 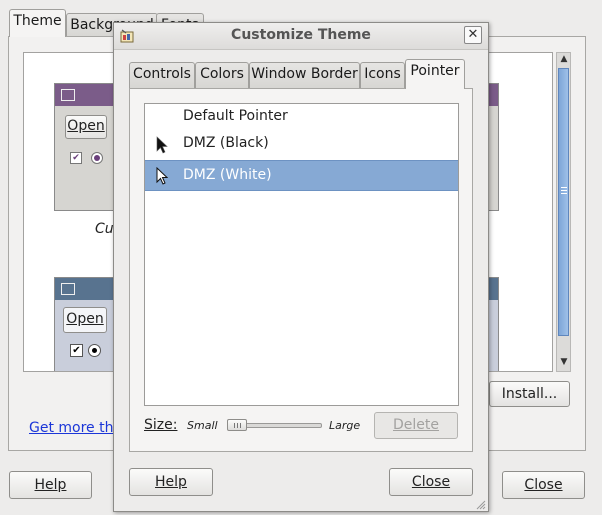 I want to click on dialog-help-button: Help, so click(x=171, y=482).